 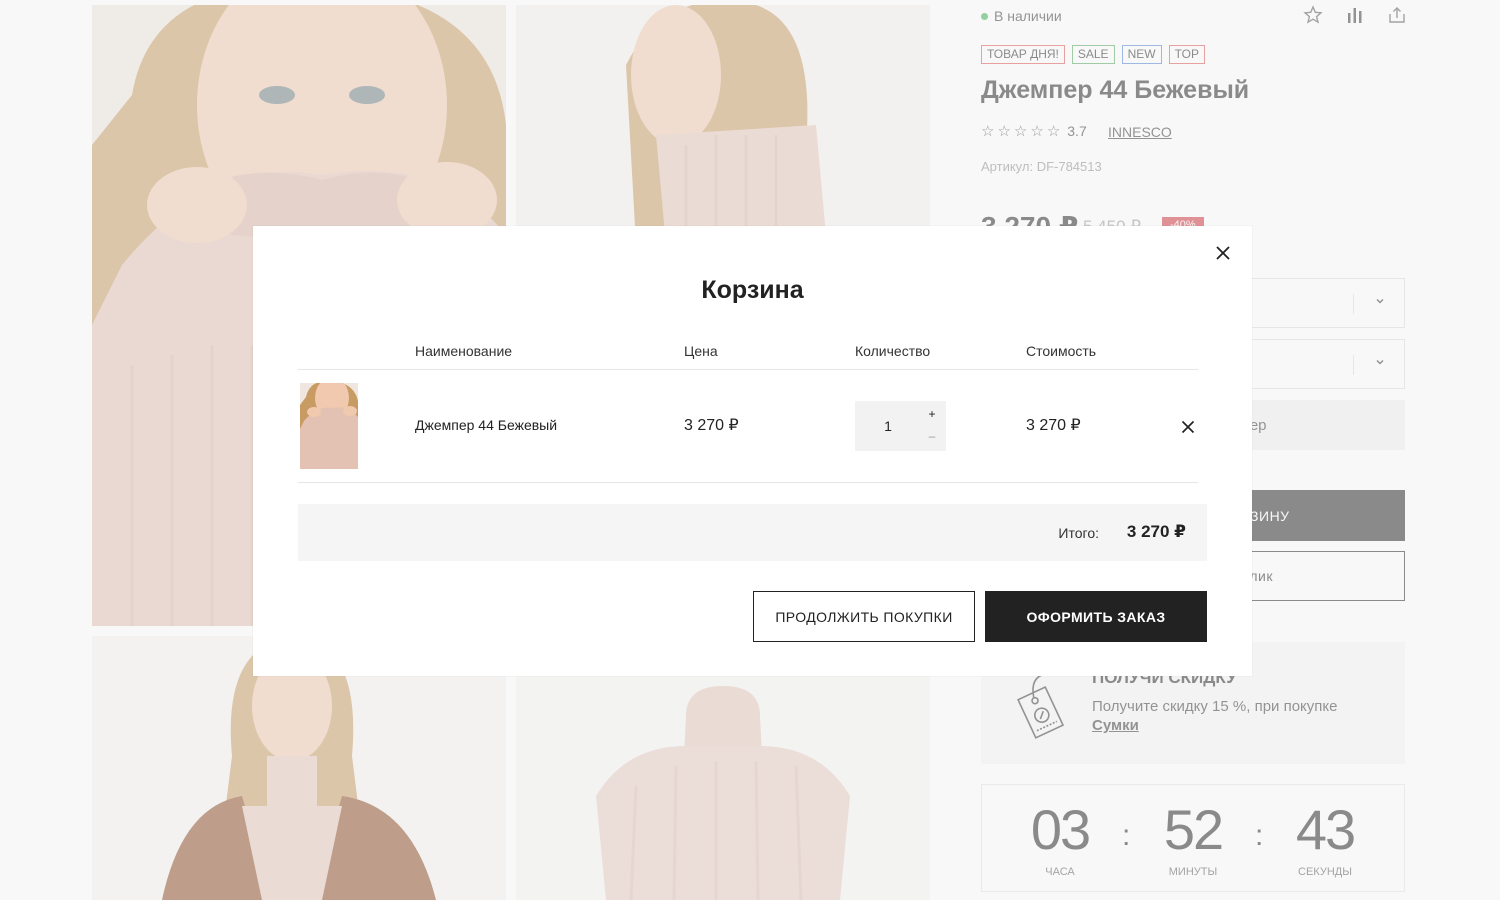 I want to click on continue-shopping-button: ПРОДОЛЖИТЬ ПОКУПКИ, so click(x=864, y=616).